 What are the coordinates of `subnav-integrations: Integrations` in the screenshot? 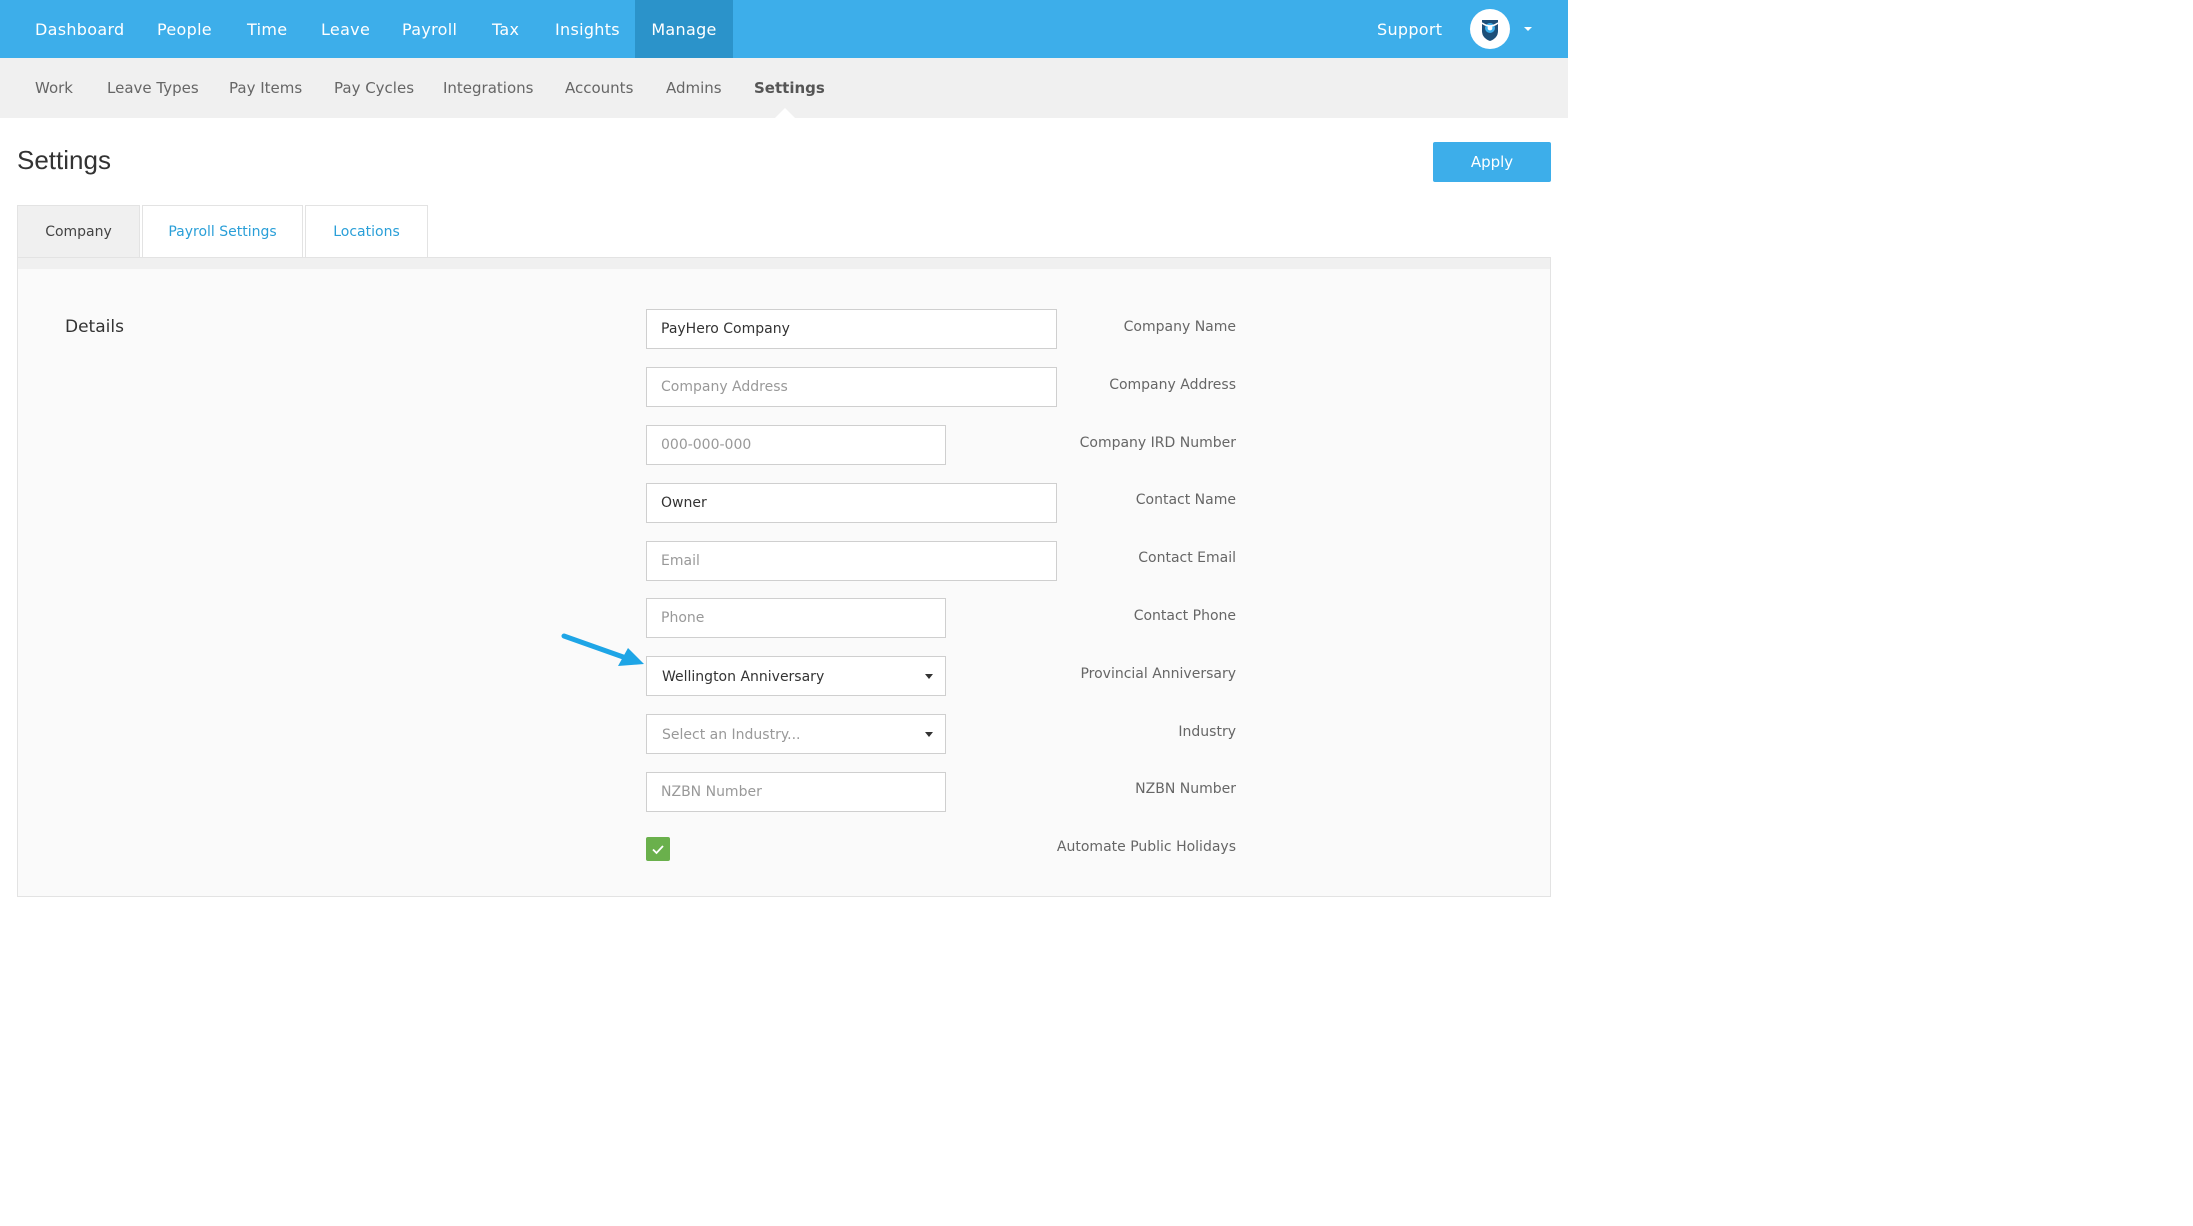 It's located at (488, 88).